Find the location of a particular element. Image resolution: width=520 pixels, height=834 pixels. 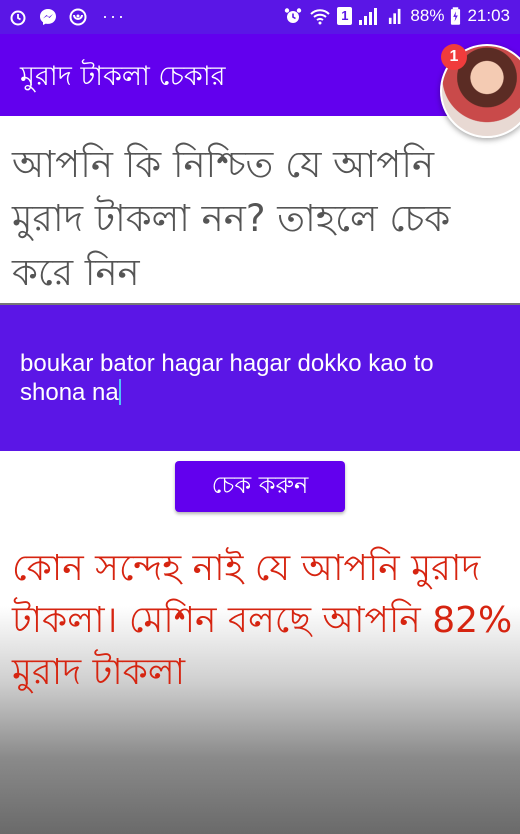

status-bar: ··· 1 88% 21:03 is located at coordinates (260, 17).